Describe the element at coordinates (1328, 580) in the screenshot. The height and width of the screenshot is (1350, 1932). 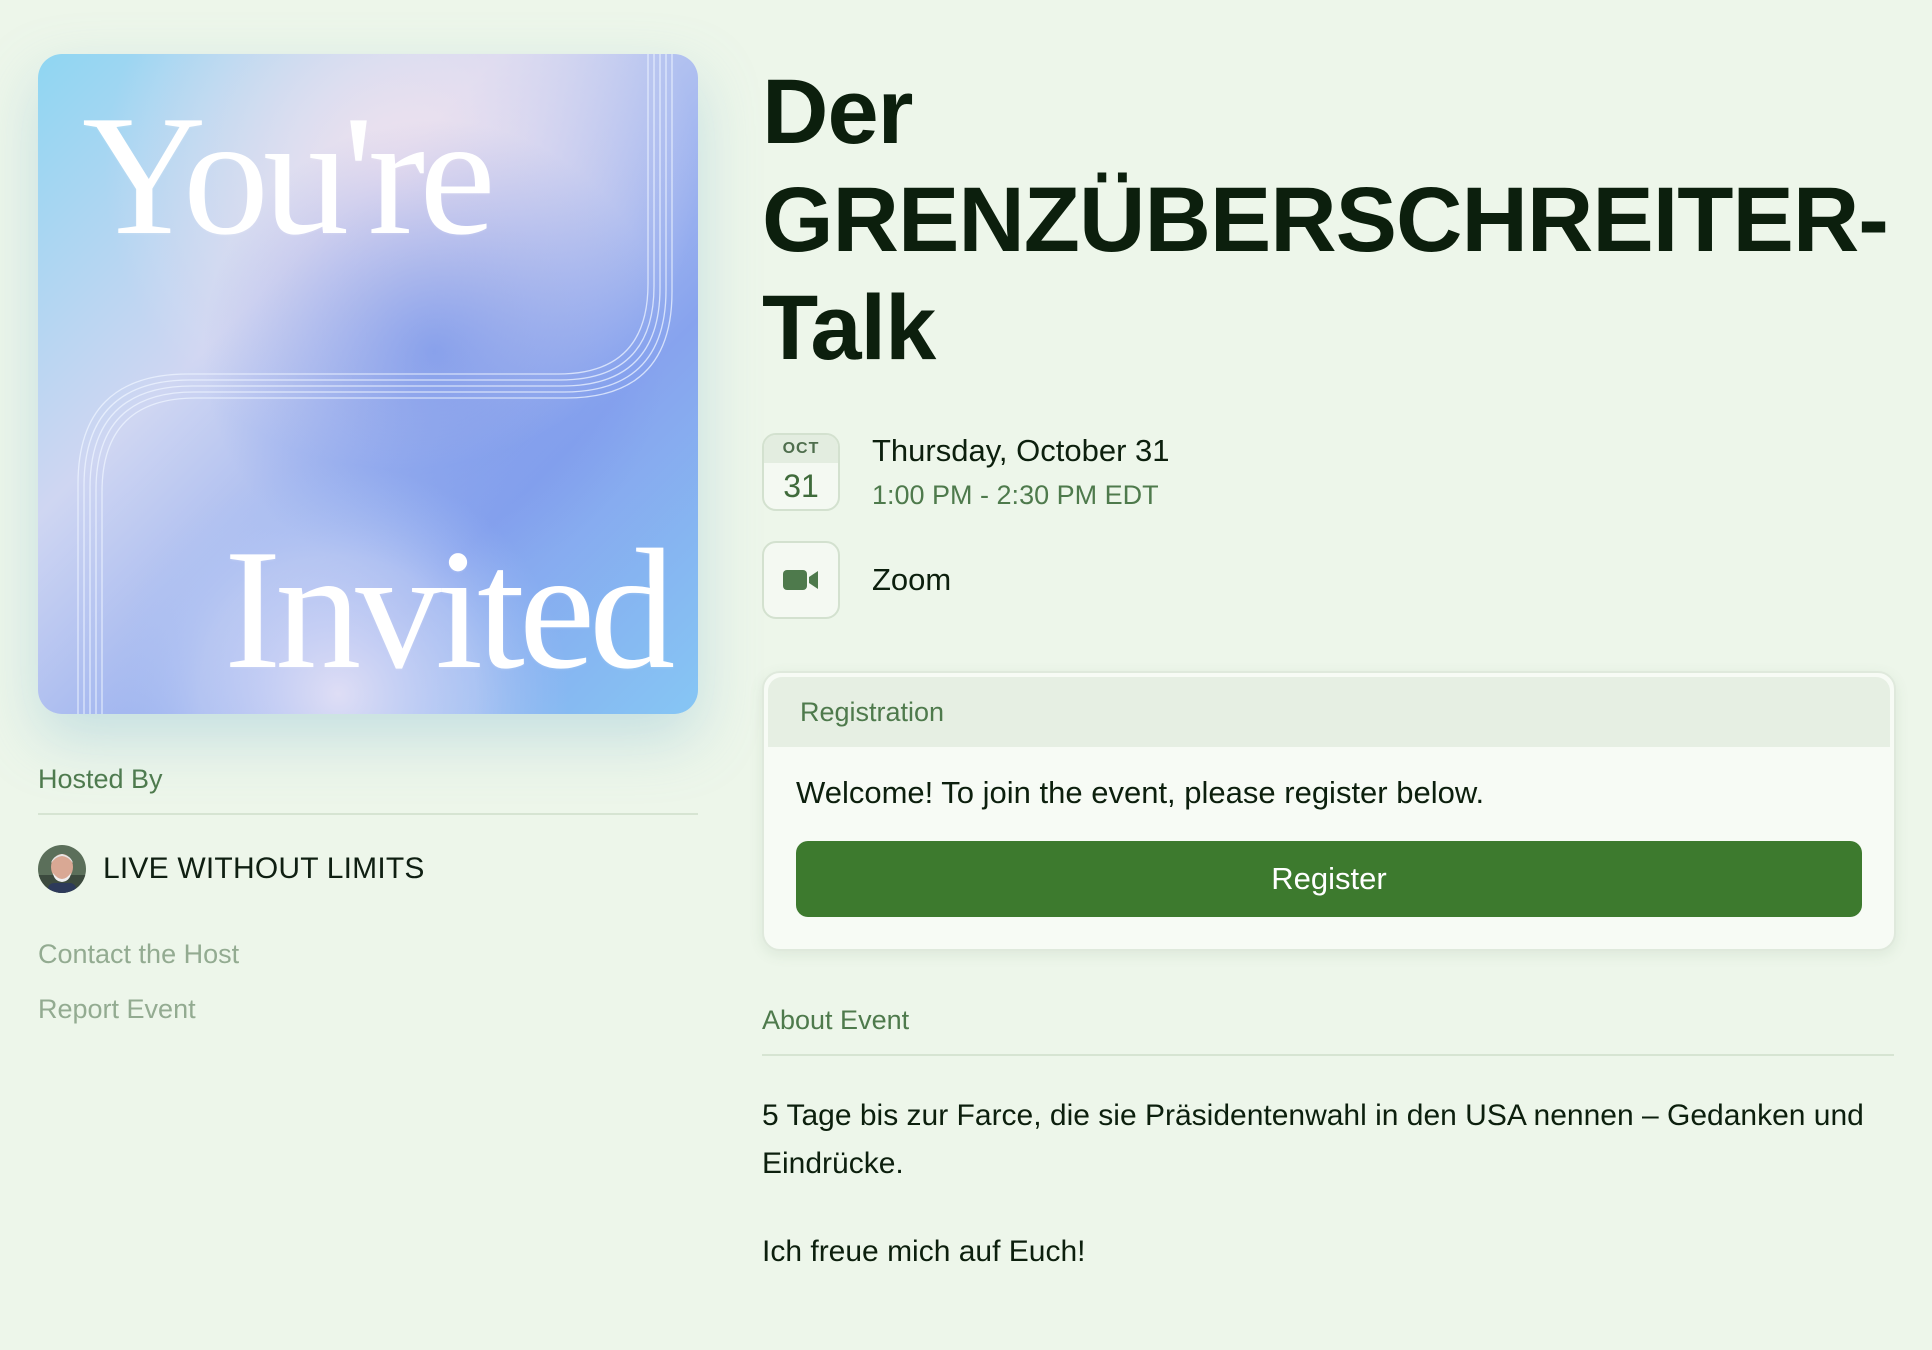
I see `event-location-row: Zoom` at that location.